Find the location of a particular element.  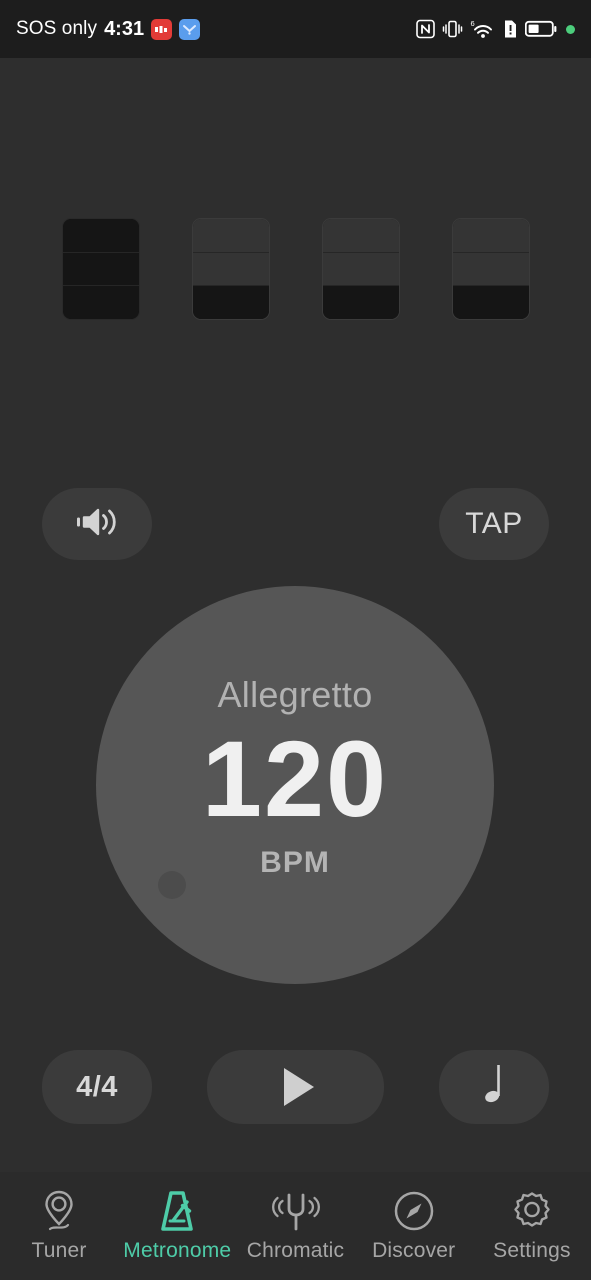

status-bar: SOS only 4:31 6 is located at coordinates (295, 29).